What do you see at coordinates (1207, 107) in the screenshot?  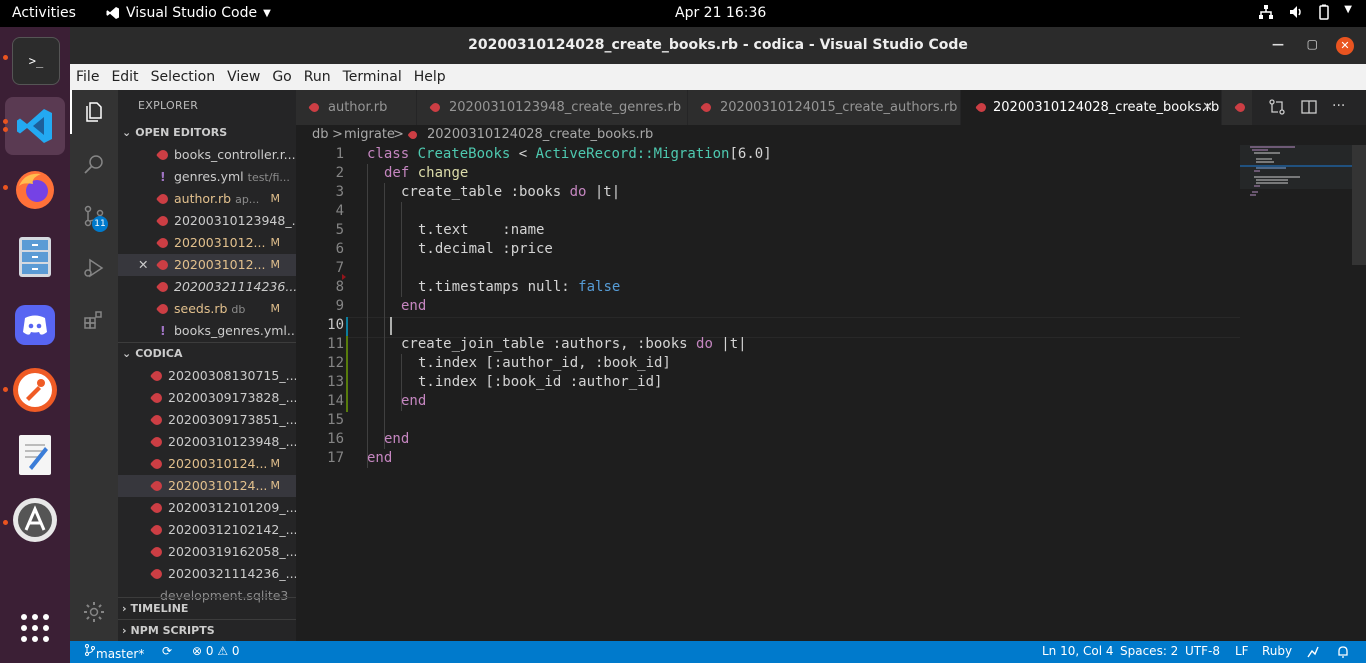 I see `close-tab-icon: ✕` at bounding box center [1207, 107].